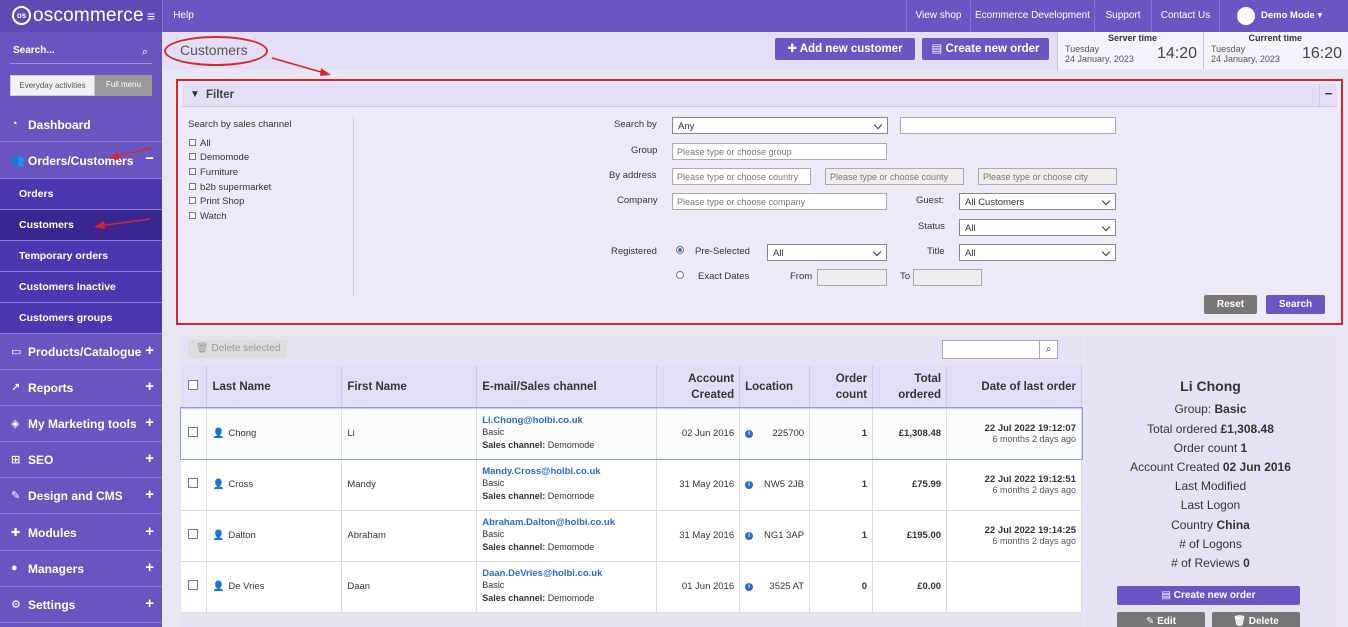 The height and width of the screenshot is (627, 1348). I want to click on sidebar-item-products-catalogue: ▭ Products/Catalogue +, so click(81, 352).